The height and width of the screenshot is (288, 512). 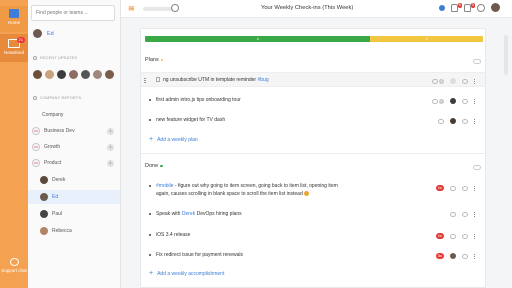 What do you see at coordinates (74, 197) in the screenshot?
I see `tree-item-ed: Ed` at bounding box center [74, 197].